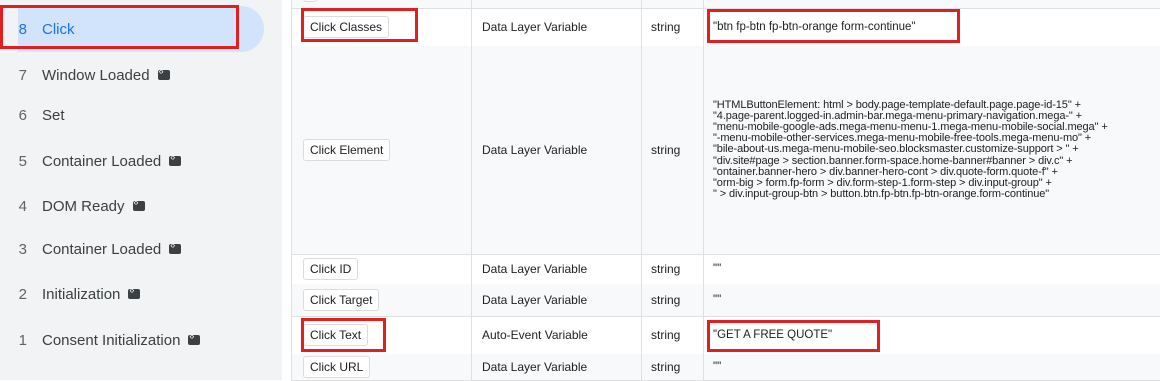  Describe the element at coordinates (725, 269) in the screenshot. I see `table-row: Click ID Data Layer Variable string ""` at that location.